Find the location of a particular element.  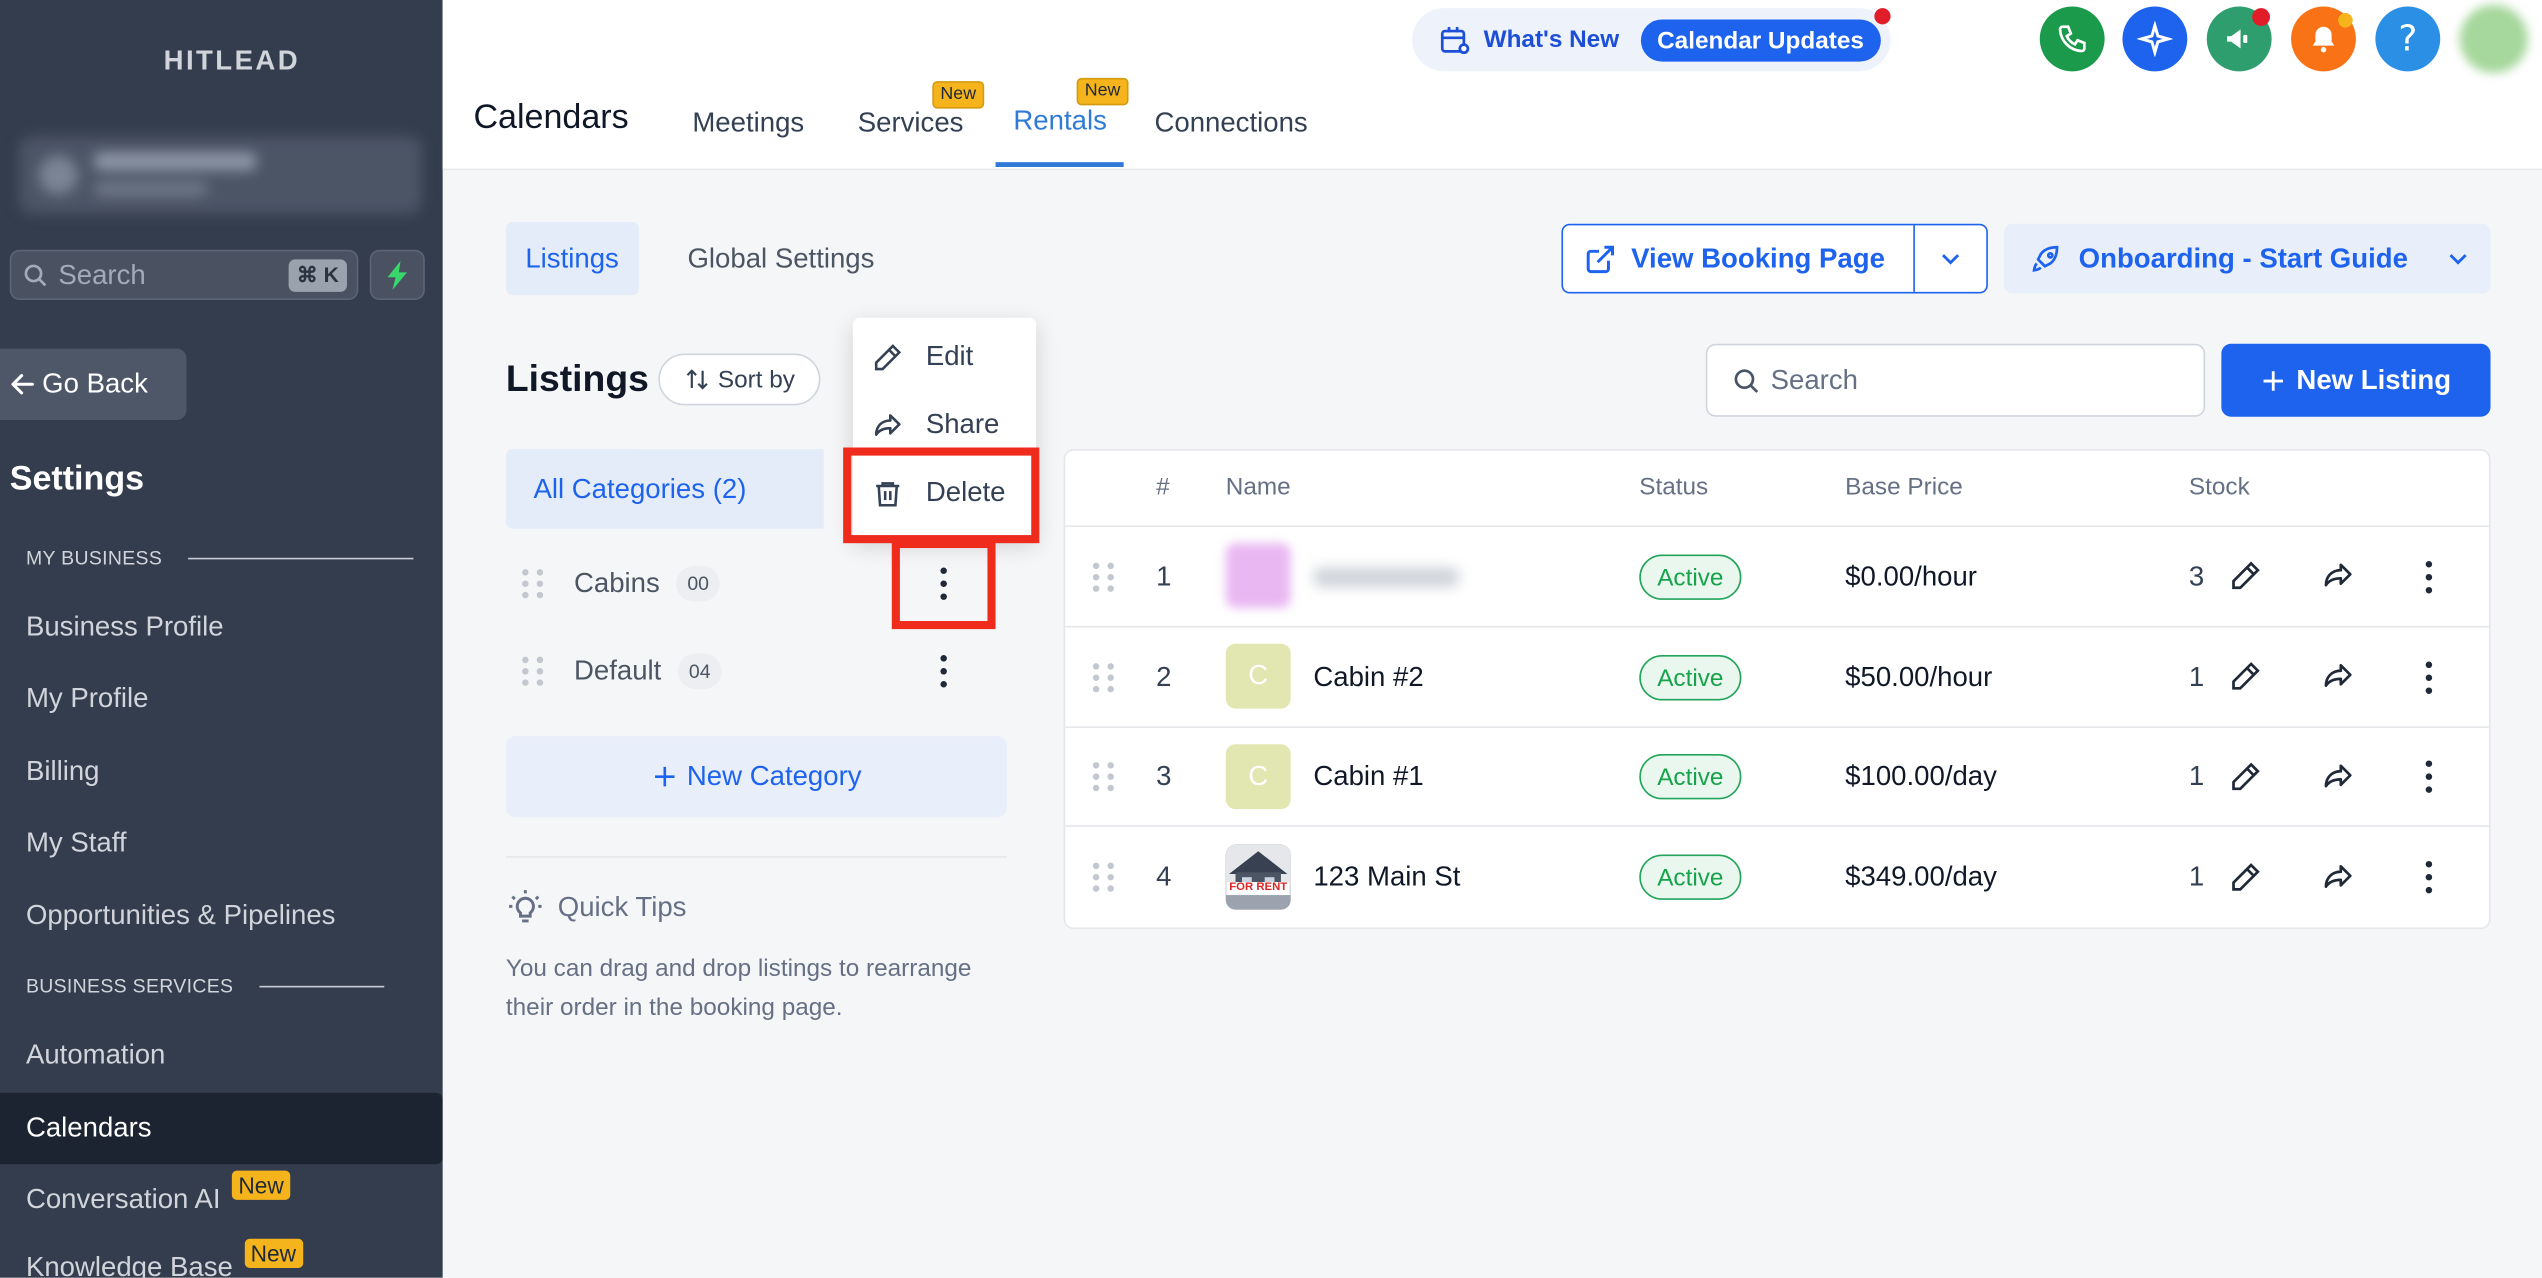

active-tab-indicator is located at coordinates (1059, 165).